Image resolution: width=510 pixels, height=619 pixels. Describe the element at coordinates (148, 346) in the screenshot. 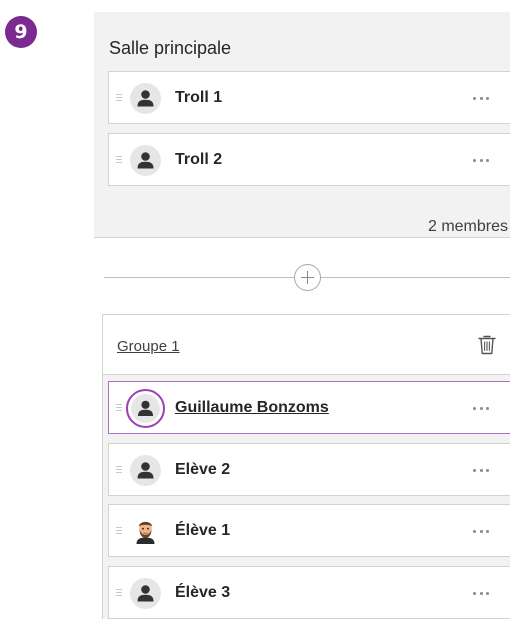

I see `group-name-link: Groupe 1` at that location.